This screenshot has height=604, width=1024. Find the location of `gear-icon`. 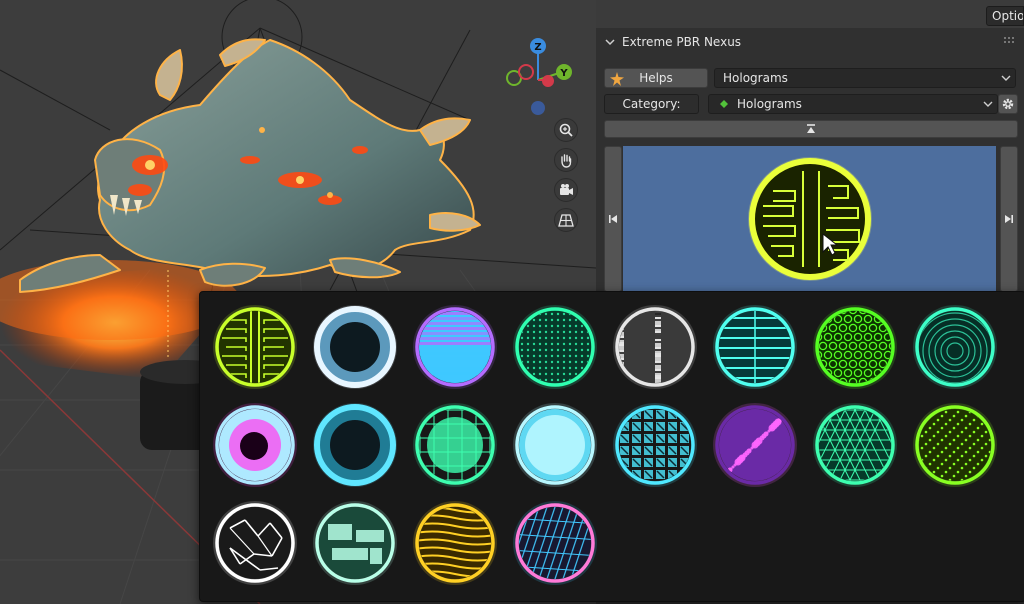

gear-icon is located at coordinates (1008, 104).